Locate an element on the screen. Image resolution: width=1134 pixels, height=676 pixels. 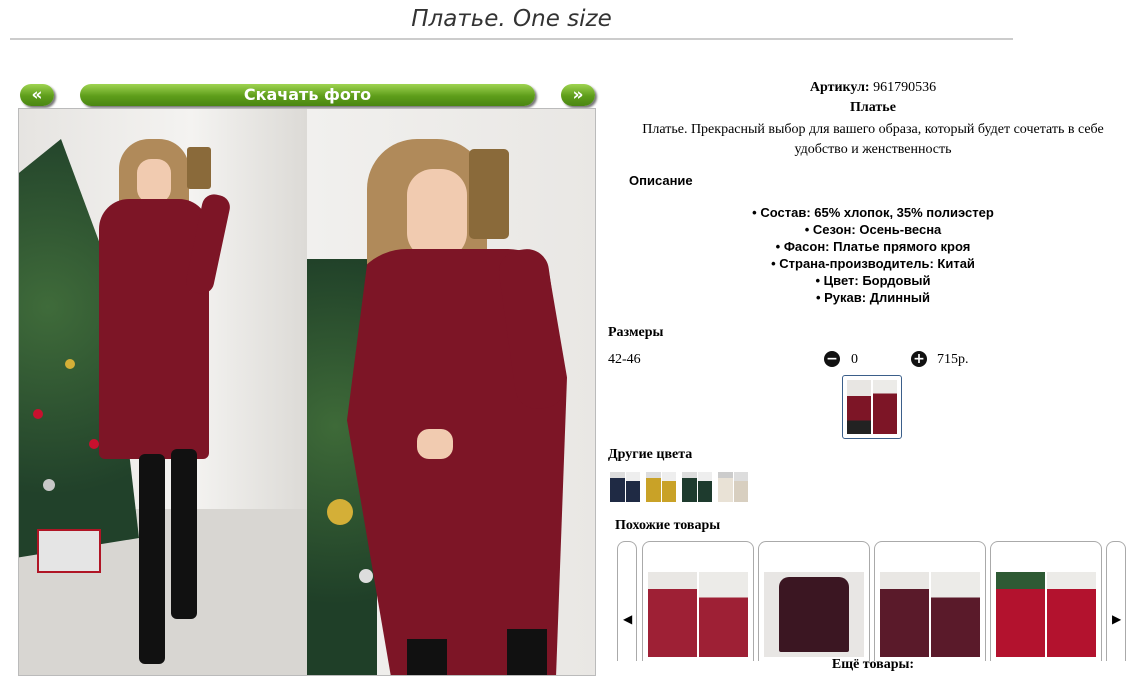
quantity-value: 0 is located at coordinates (854, 359).